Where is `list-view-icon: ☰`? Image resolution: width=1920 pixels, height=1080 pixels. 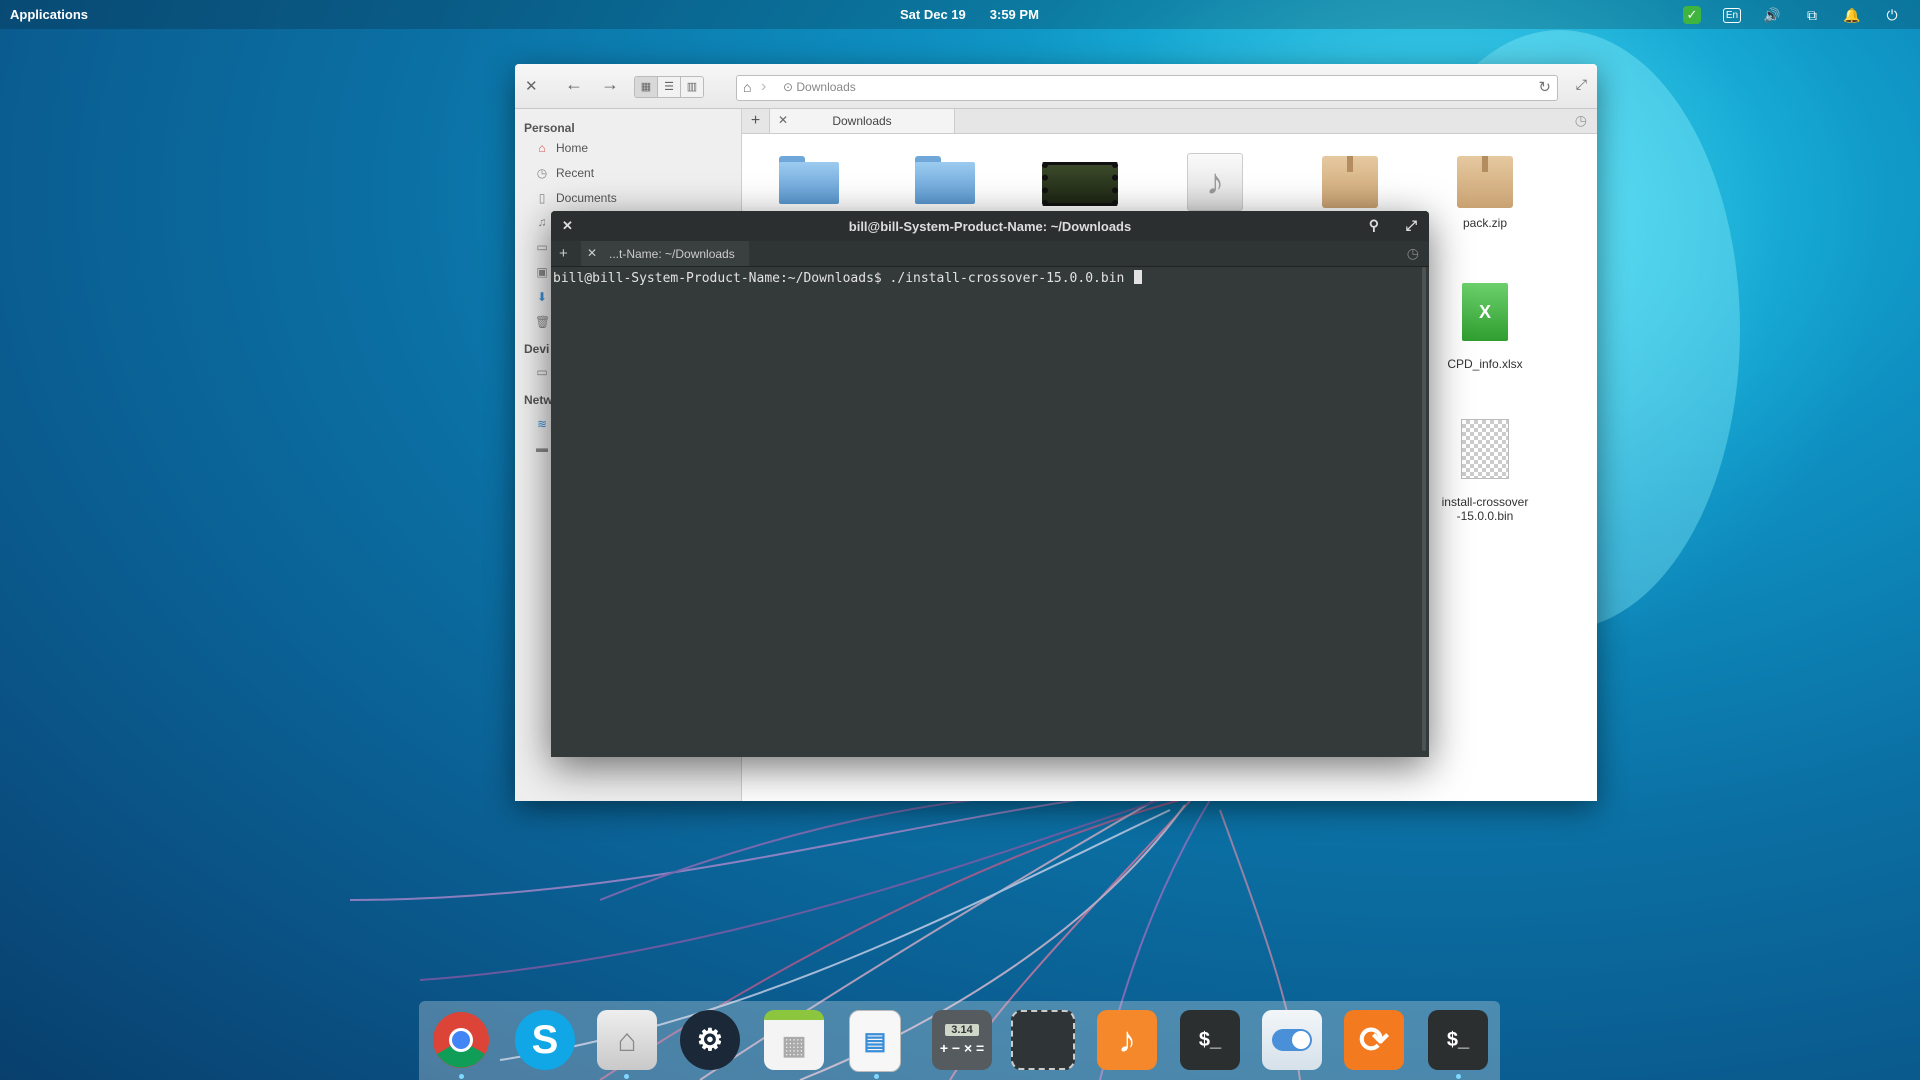
list-view-icon: ☰ is located at coordinates (669, 87).